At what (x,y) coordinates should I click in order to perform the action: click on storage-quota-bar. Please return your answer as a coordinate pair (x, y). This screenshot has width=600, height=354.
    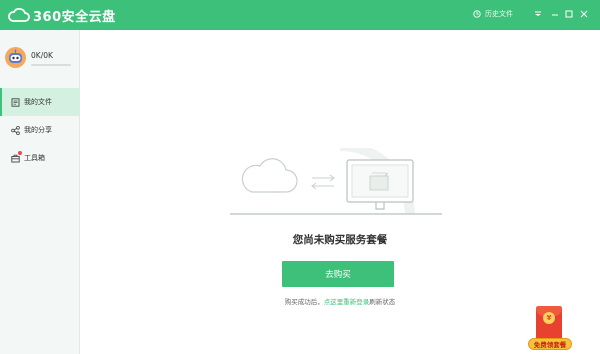
    Looking at the image, I should click on (51, 65).